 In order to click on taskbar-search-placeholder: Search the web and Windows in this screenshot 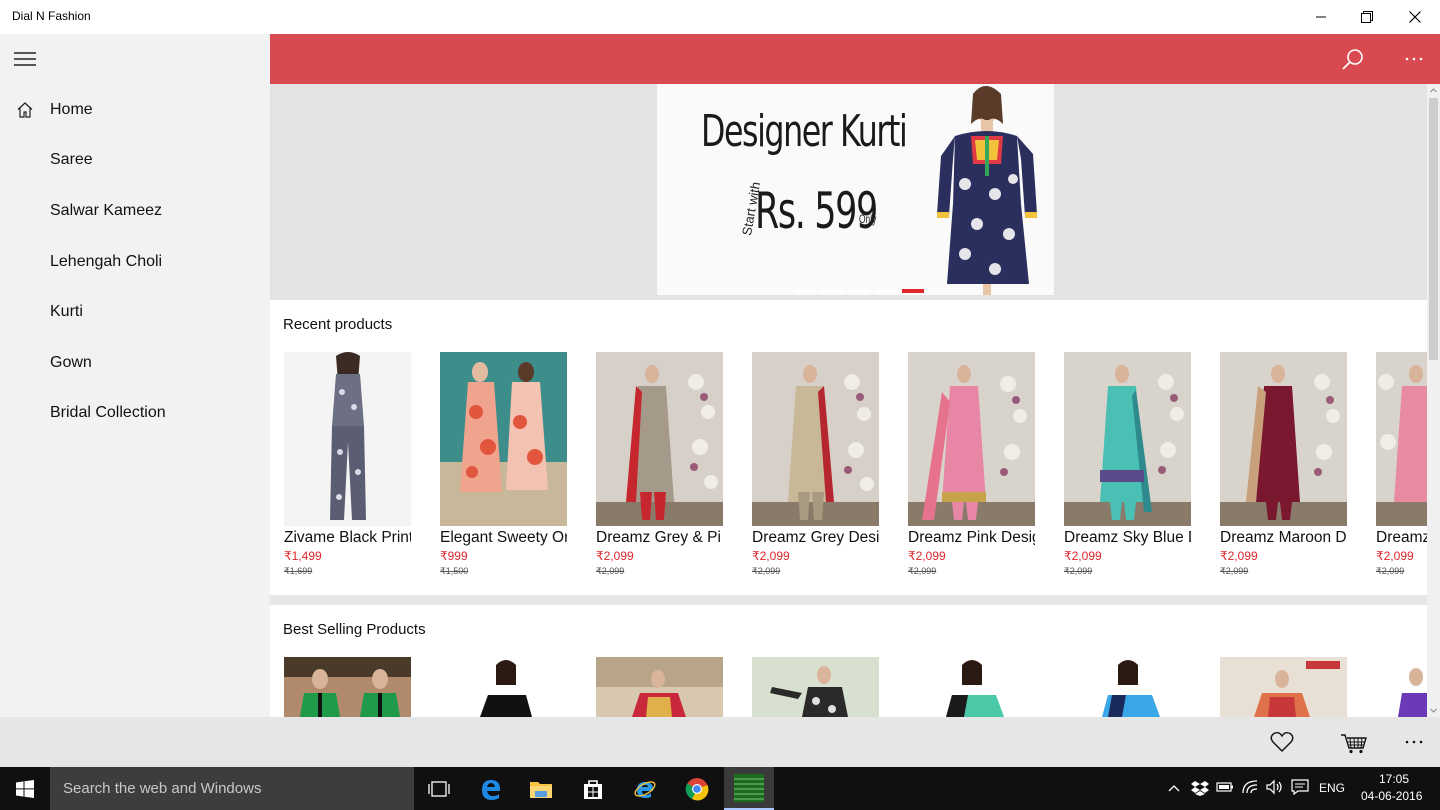, I will do `click(162, 788)`.